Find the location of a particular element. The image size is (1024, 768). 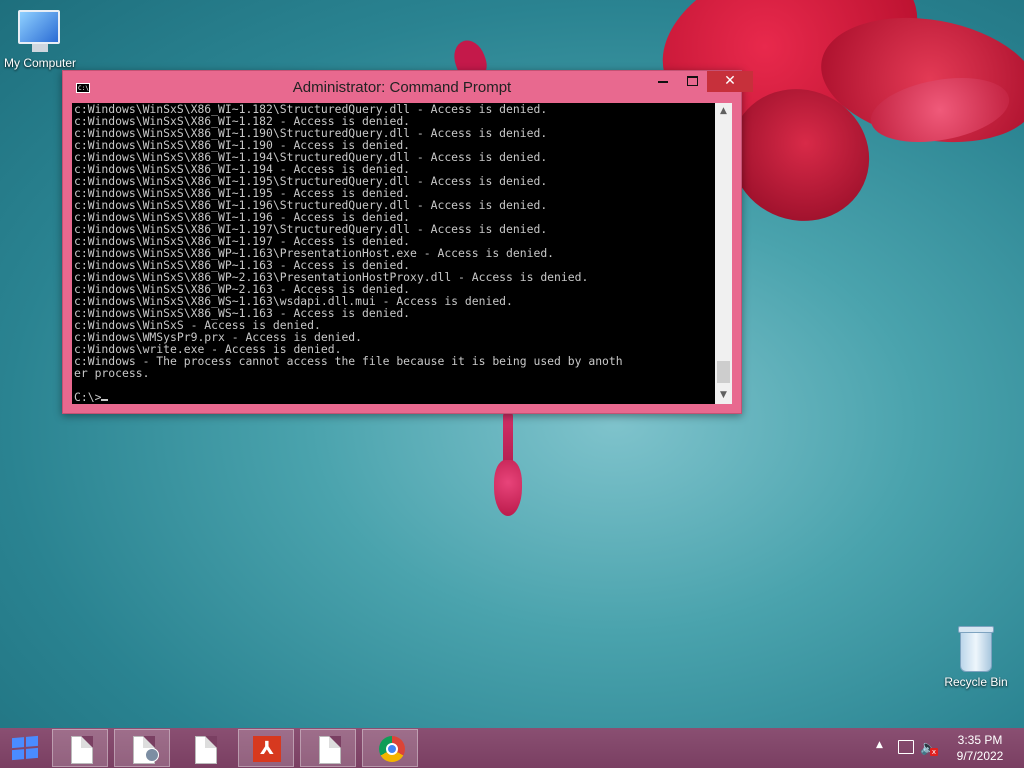

minimize-icon is located at coordinates (663, 82).